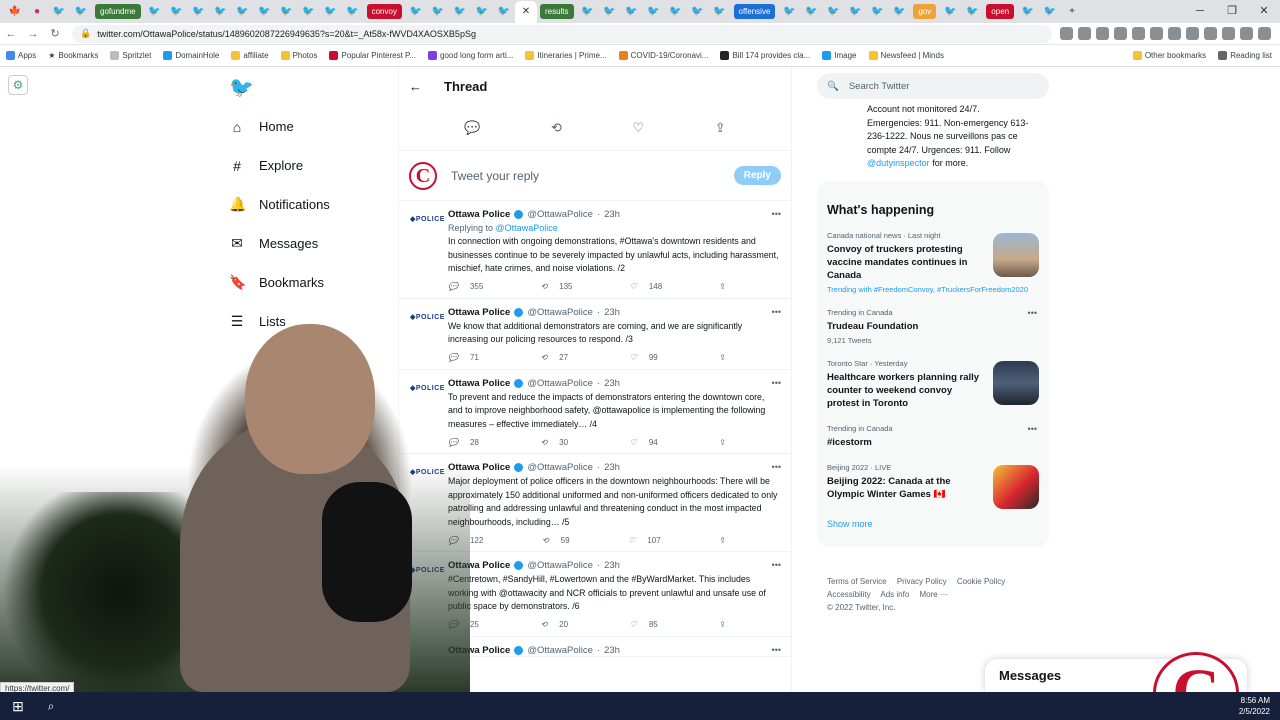 This screenshot has width=1280, height=720. What do you see at coordinates (644, 540) in the screenshot?
I see `like-action: ♡ 107` at bounding box center [644, 540].